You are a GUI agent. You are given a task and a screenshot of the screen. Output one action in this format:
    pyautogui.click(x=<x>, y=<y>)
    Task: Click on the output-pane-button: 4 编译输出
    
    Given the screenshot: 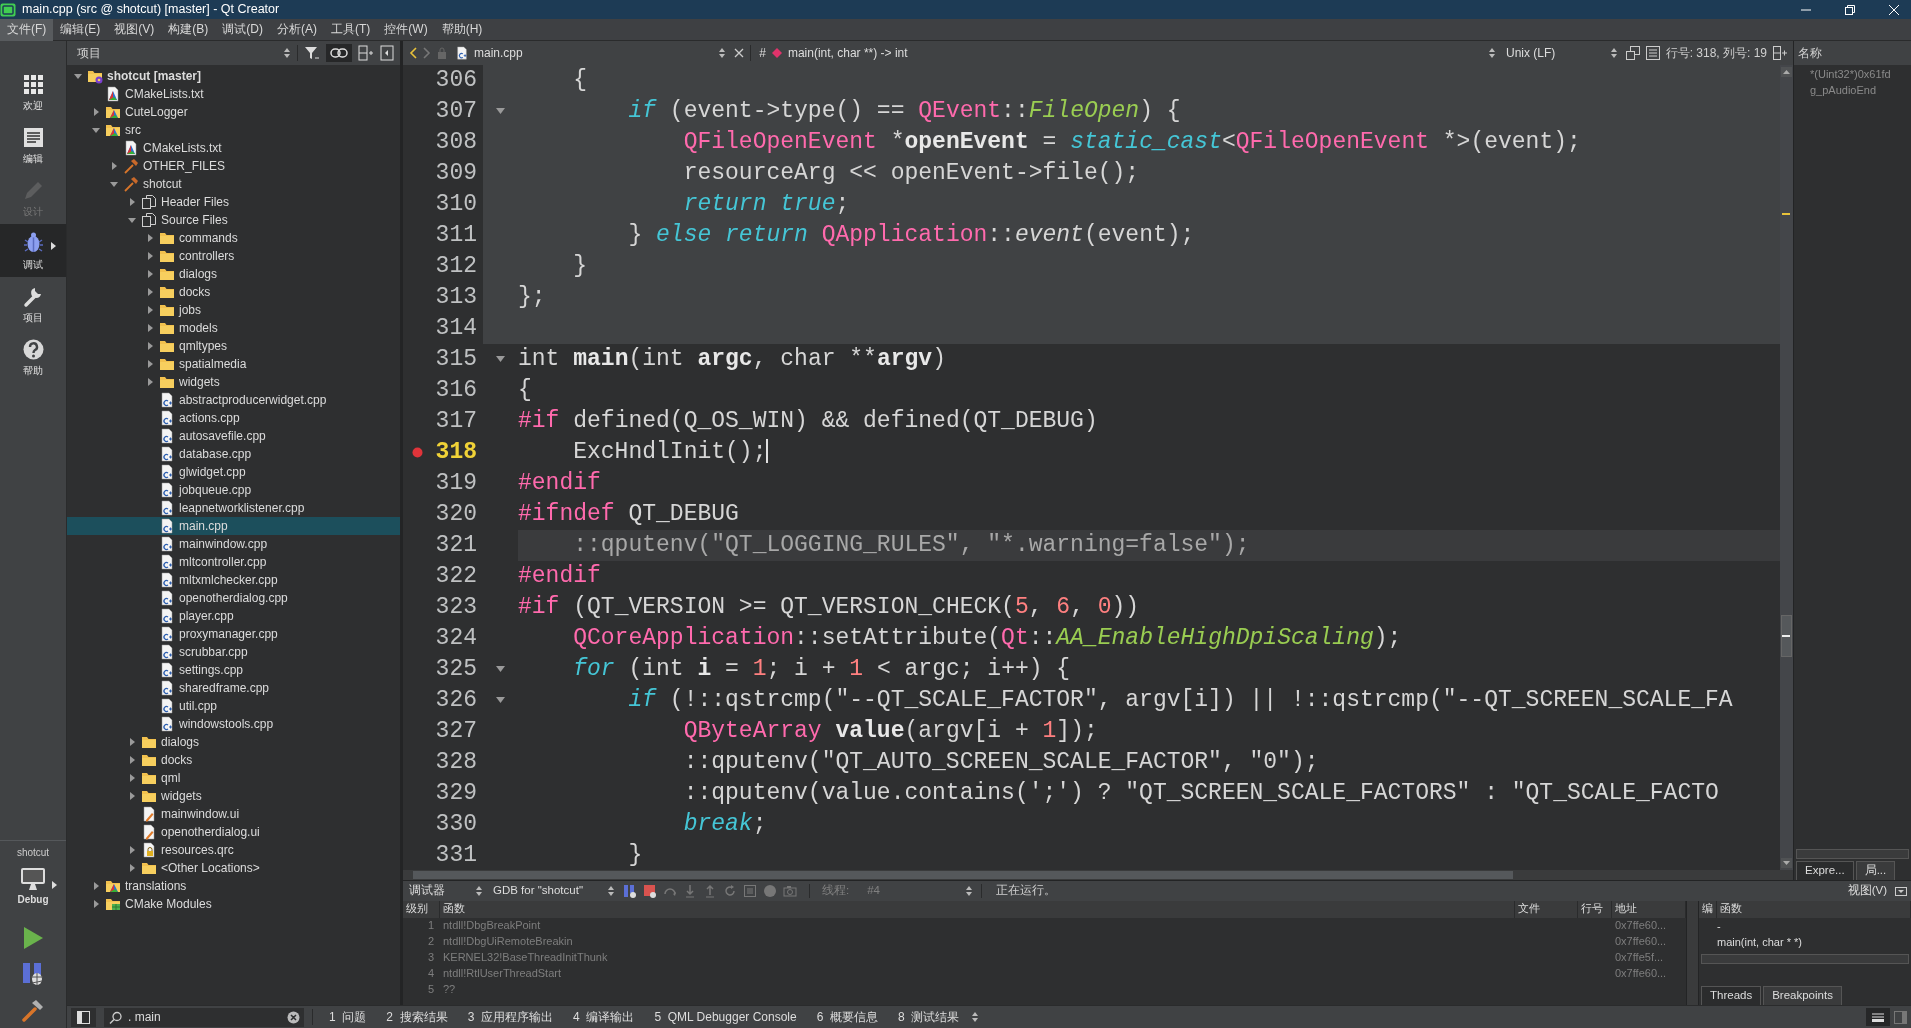 What is the action you would take?
    pyautogui.click(x=604, y=1017)
    